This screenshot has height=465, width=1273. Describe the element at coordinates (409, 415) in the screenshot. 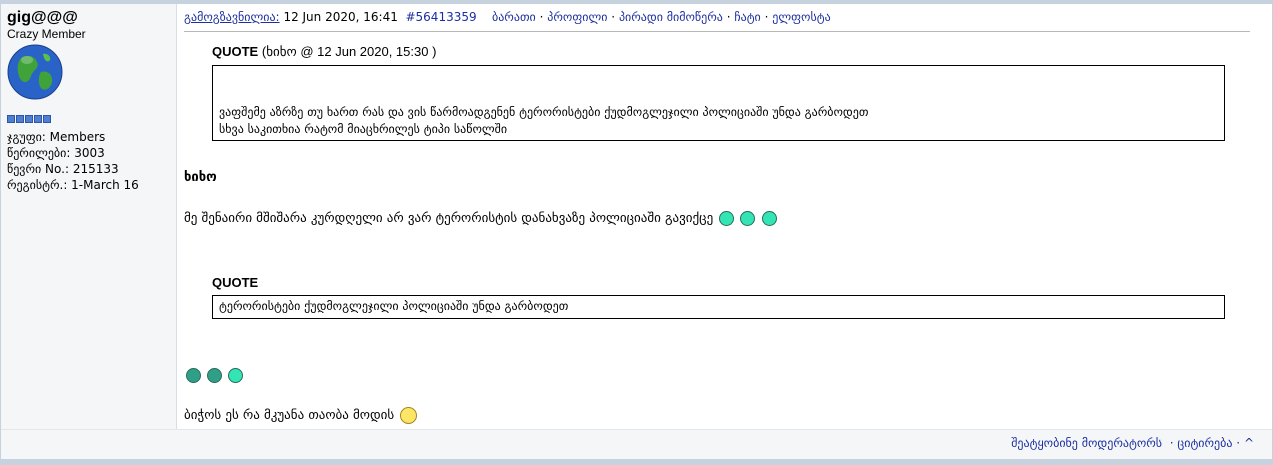

I see `waving-smiley-icon` at that location.